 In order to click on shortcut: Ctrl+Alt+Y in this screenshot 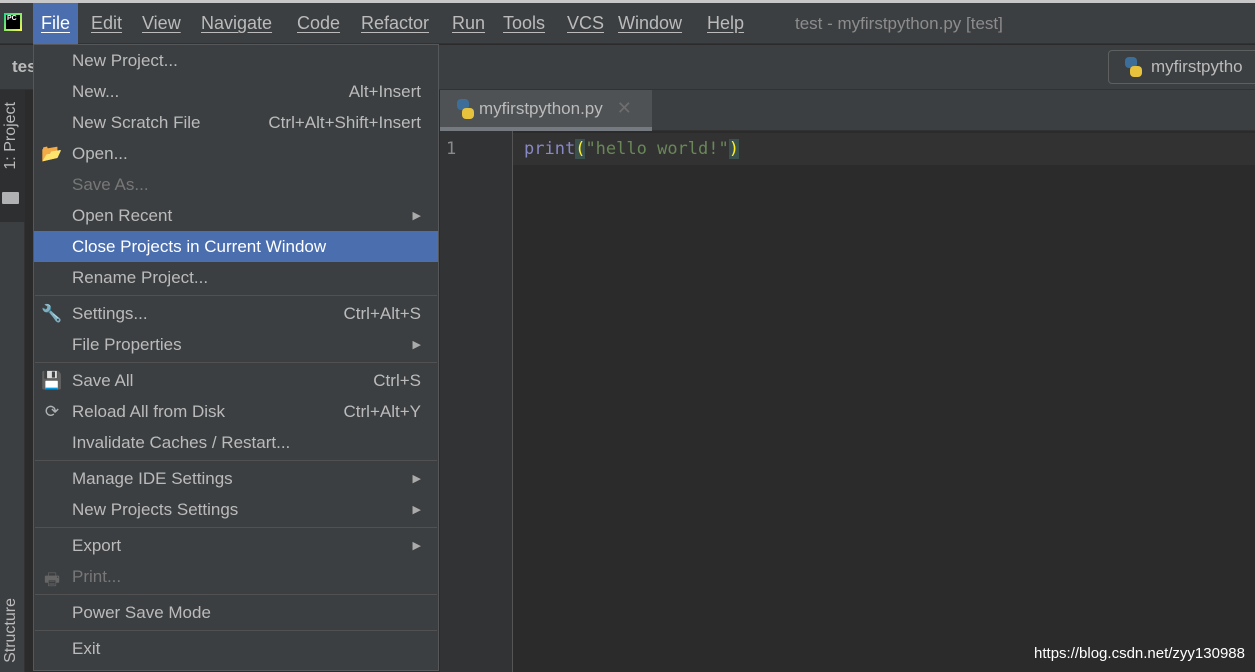, I will do `click(382, 411)`.